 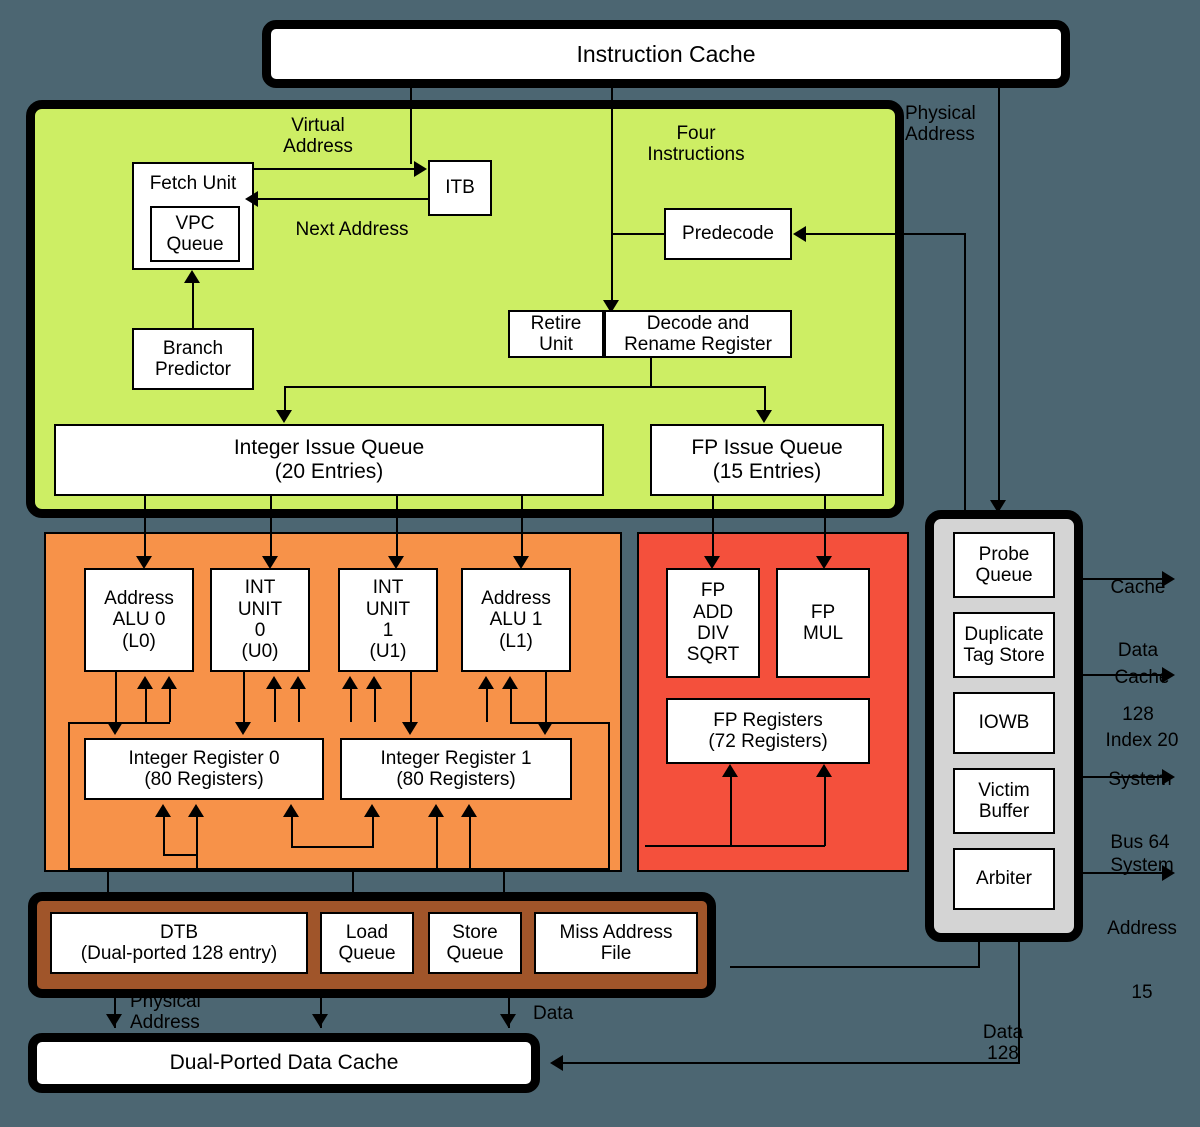 What do you see at coordinates (1142, 993) in the screenshot?
I see `system-address-line3: 15` at bounding box center [1142, 993].